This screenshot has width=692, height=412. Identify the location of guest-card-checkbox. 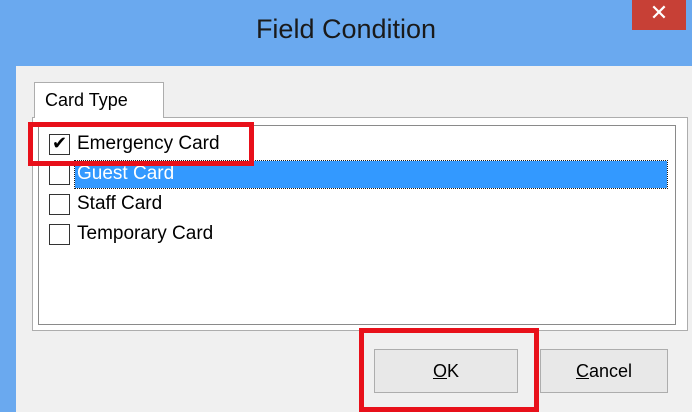
(59, 174).